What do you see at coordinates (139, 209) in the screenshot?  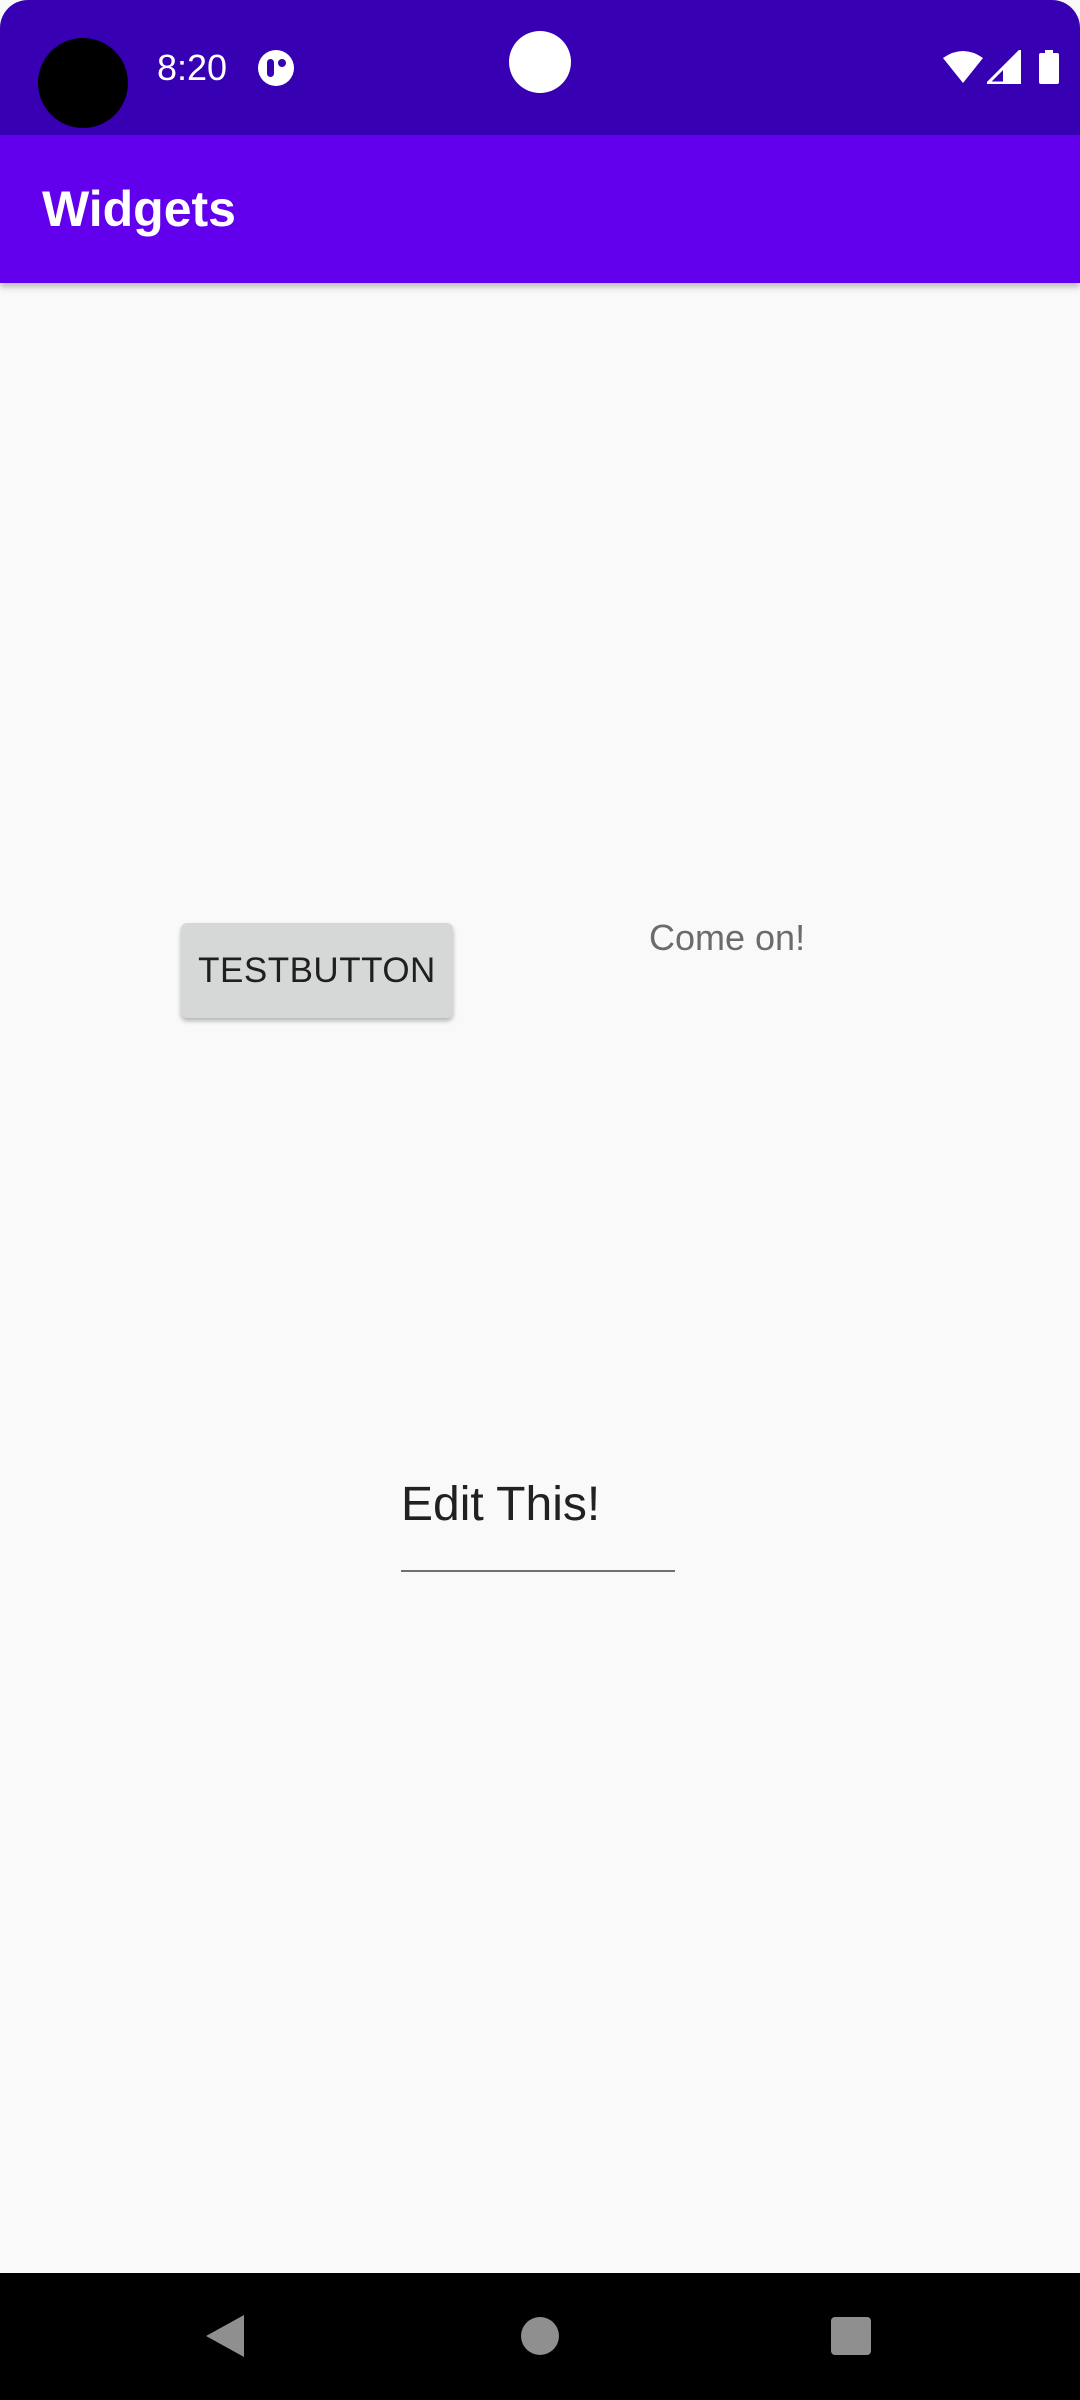 I see `app-title: Widgets` at bounding box center [139, 209].